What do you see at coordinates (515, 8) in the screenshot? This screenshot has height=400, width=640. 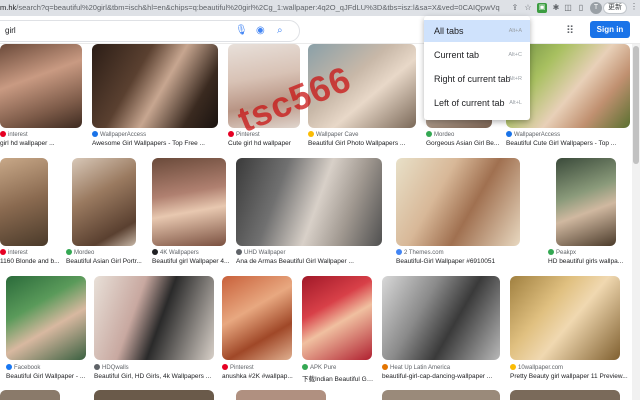 I see `share-icon: ⇪` at bounding box center [515, 8].